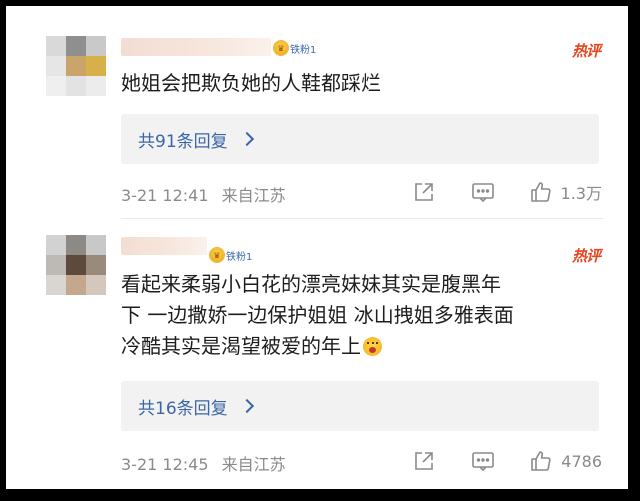 The height and width of the screenshot is (501, 640). I want to click on comment-actions: 4786, so click(507, 461).